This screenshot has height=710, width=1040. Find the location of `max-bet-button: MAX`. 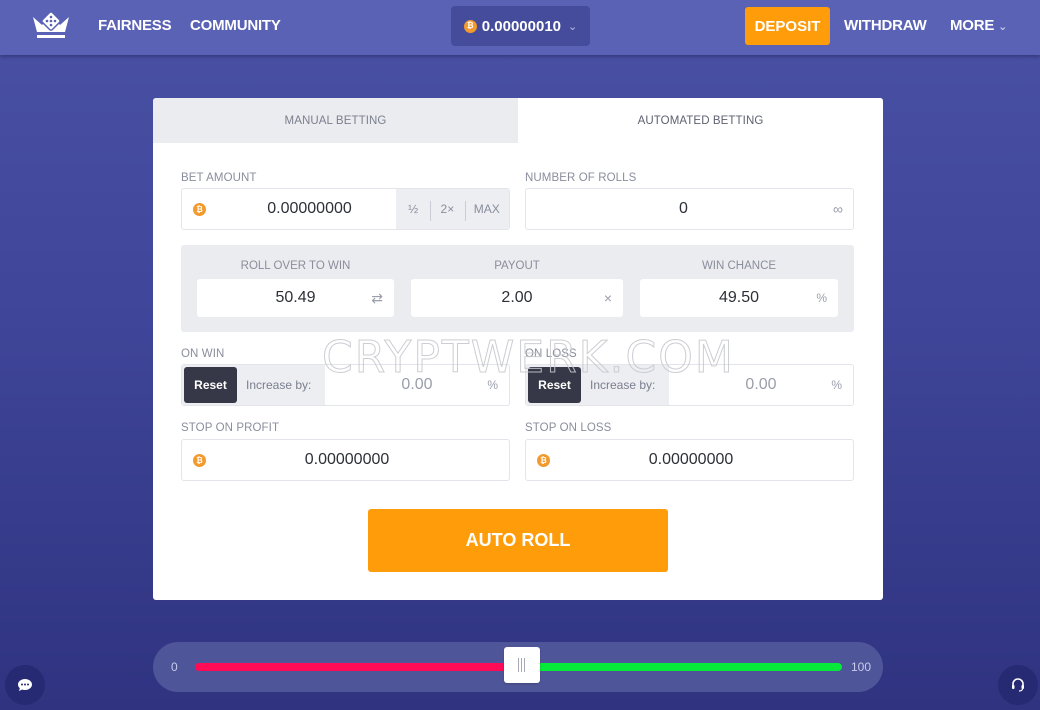

max-bet-button: MAX is located at coordinates (487, 211).